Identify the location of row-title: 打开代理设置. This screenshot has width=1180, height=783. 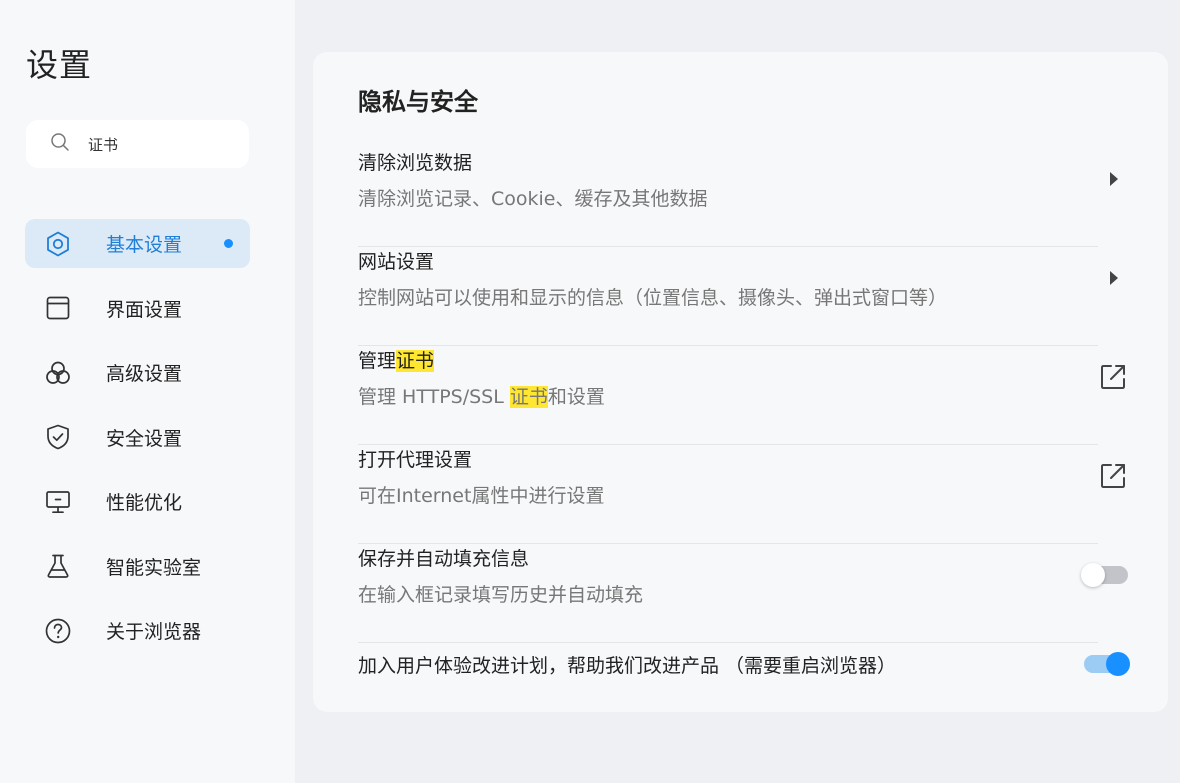
(415, 460).